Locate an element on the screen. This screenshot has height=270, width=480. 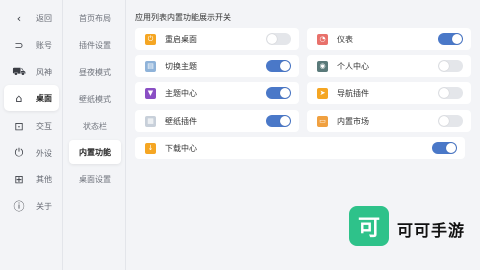
section-heading: 应用列表内置功能展示开关 is located at coordinates (183, 17).